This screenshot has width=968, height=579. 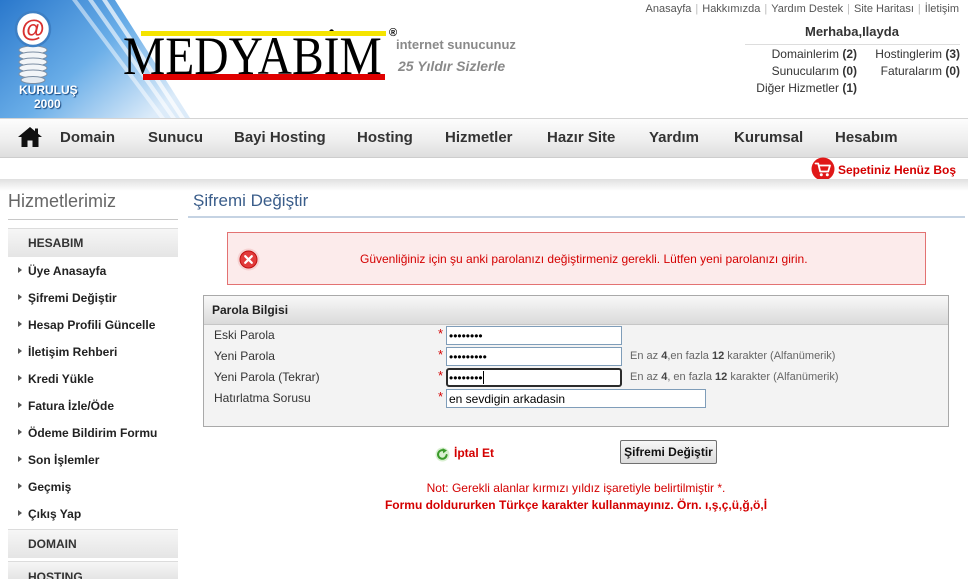 I want to click on sidebar-item-son-islemler: Son İşlemler, so click(x=58, y=460).